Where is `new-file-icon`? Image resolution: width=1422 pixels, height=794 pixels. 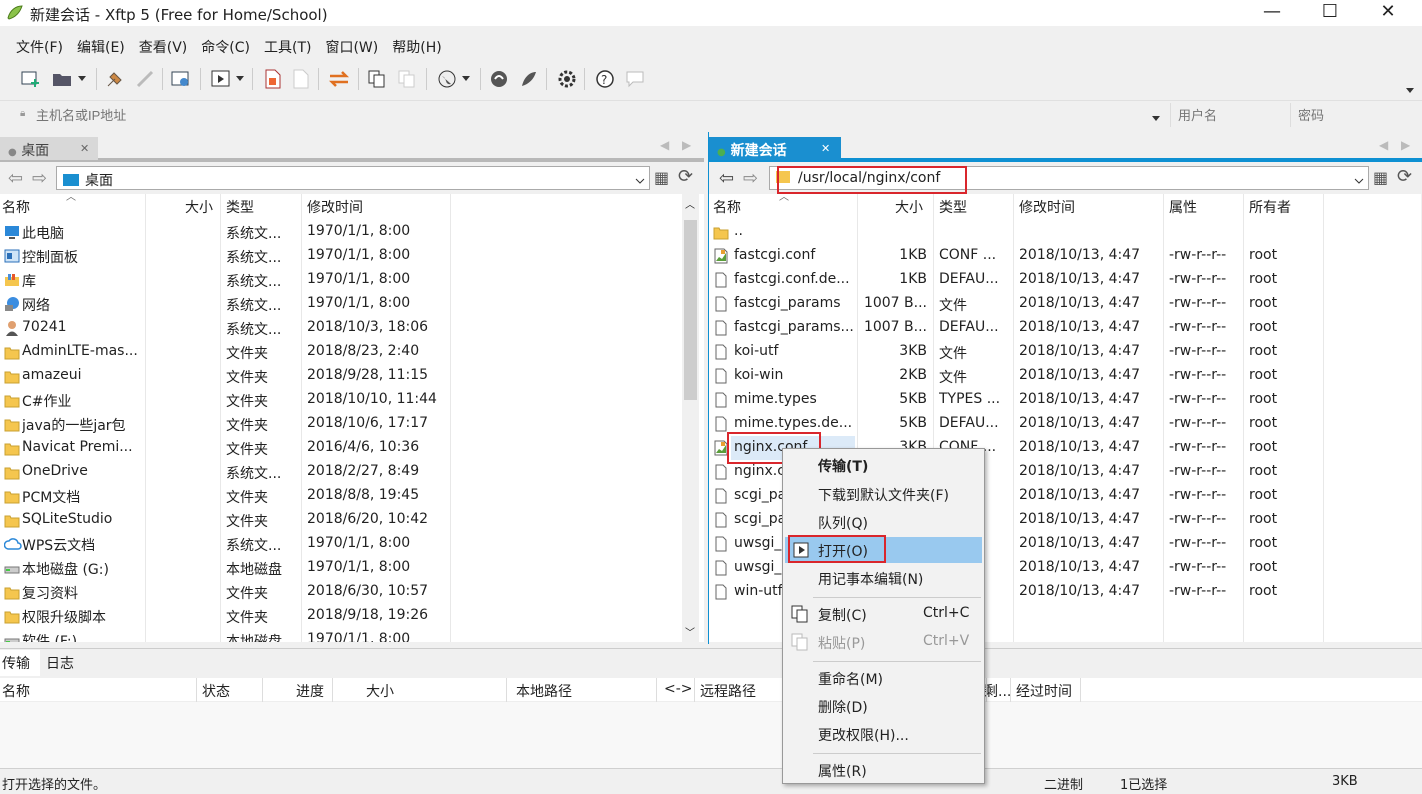 new-file-icon is located at coordinates (273, 79).